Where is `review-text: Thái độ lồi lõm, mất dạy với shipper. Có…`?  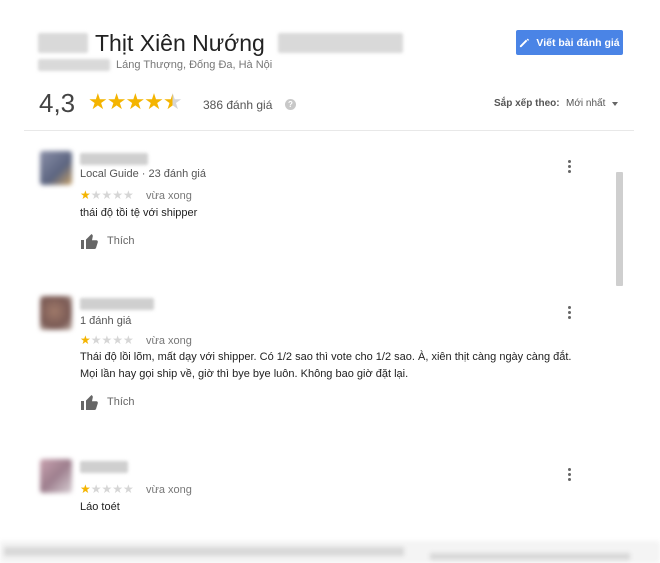
review-text: Thái độ lồi lõm, mất dạy với shipper. Có… is located at coordinates (326, 357).